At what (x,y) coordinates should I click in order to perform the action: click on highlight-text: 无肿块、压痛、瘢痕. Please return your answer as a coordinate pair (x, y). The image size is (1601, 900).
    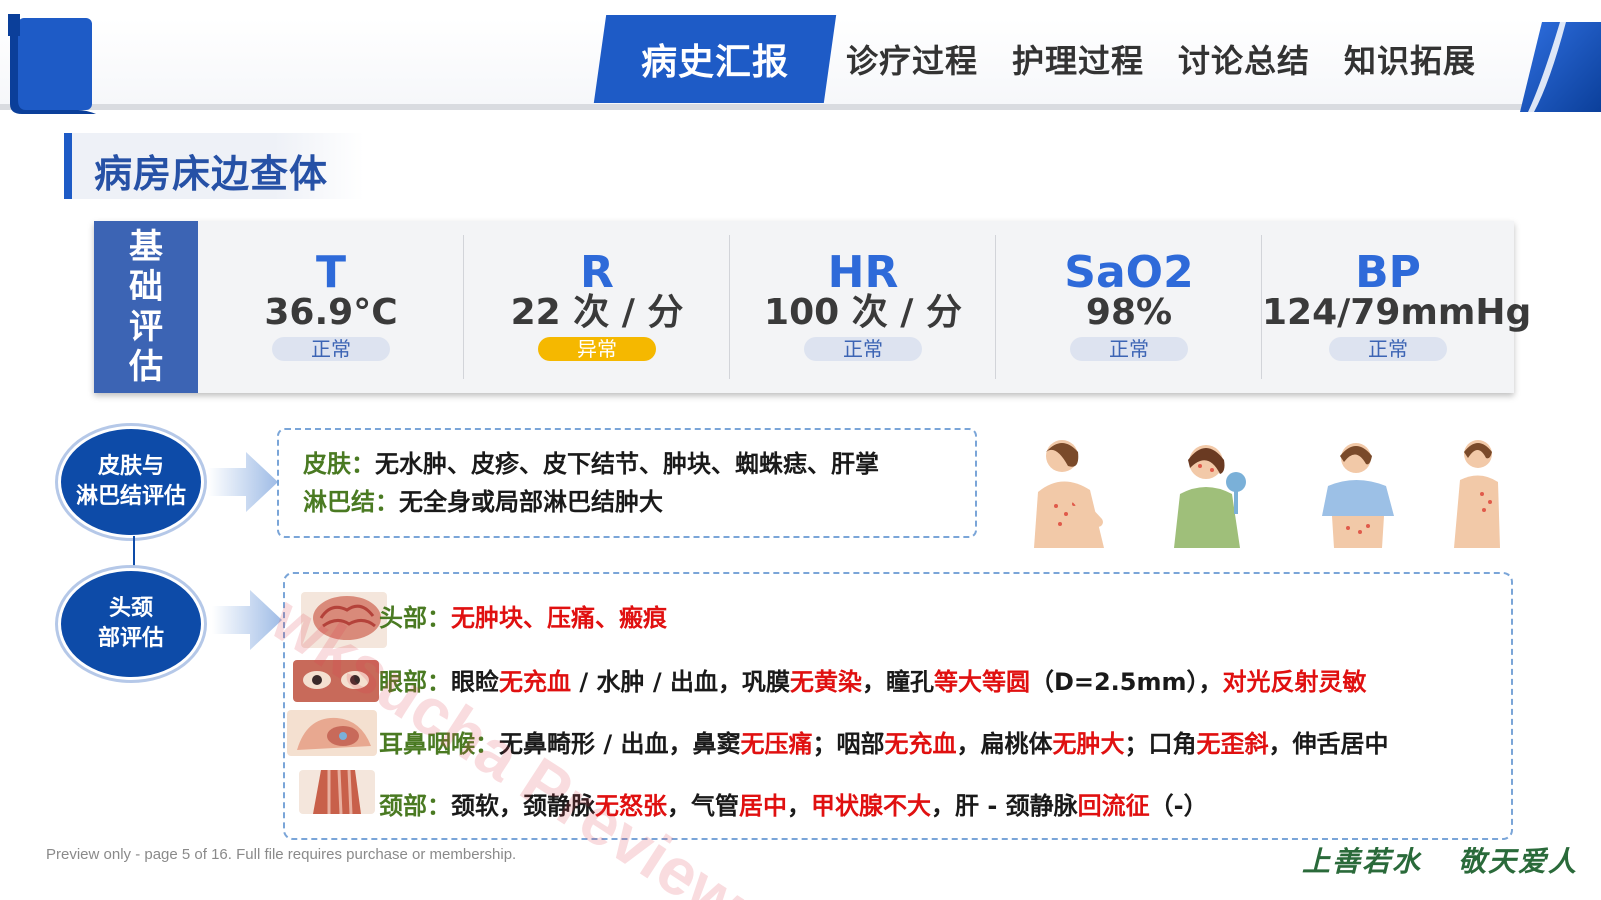
    Looking at the image, I should click on (559, 618).